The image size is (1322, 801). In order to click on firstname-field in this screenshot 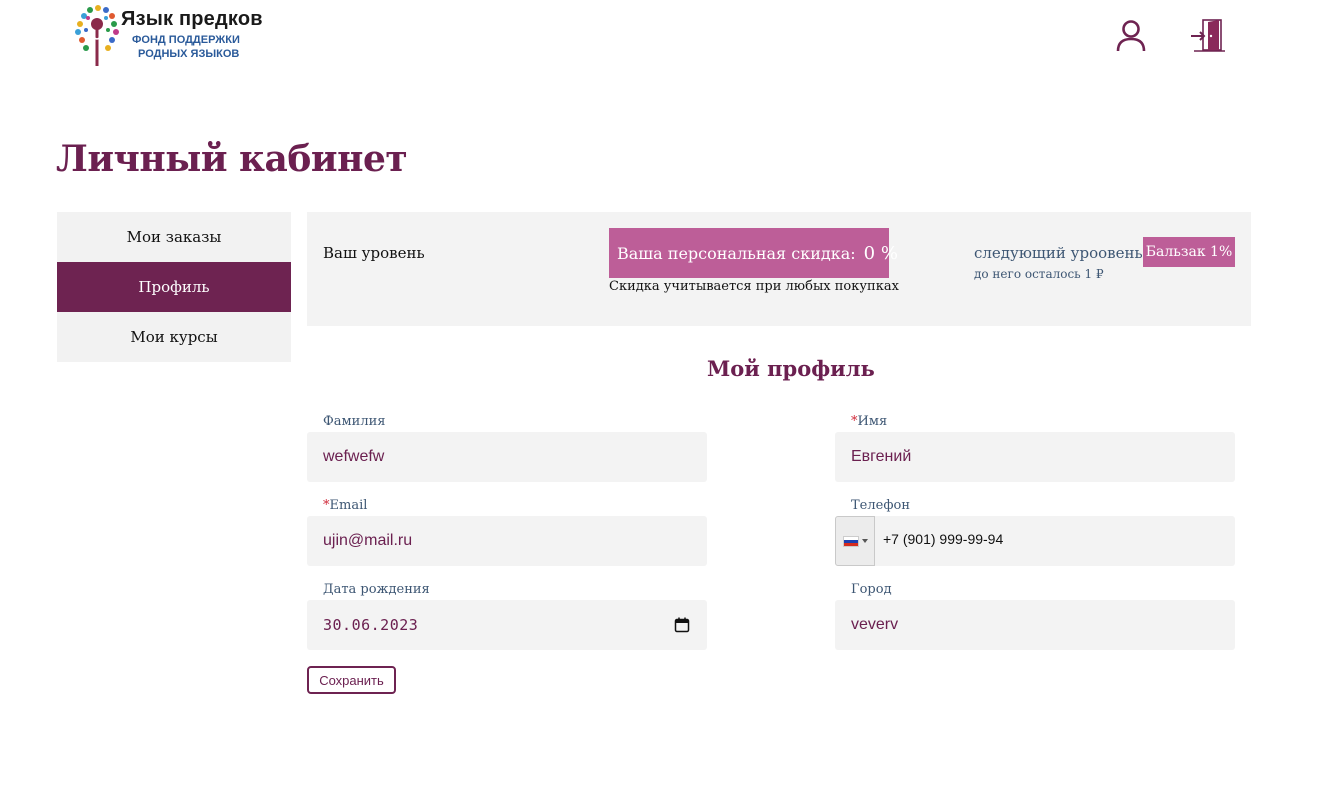, I will do `click(1035, 457)`.